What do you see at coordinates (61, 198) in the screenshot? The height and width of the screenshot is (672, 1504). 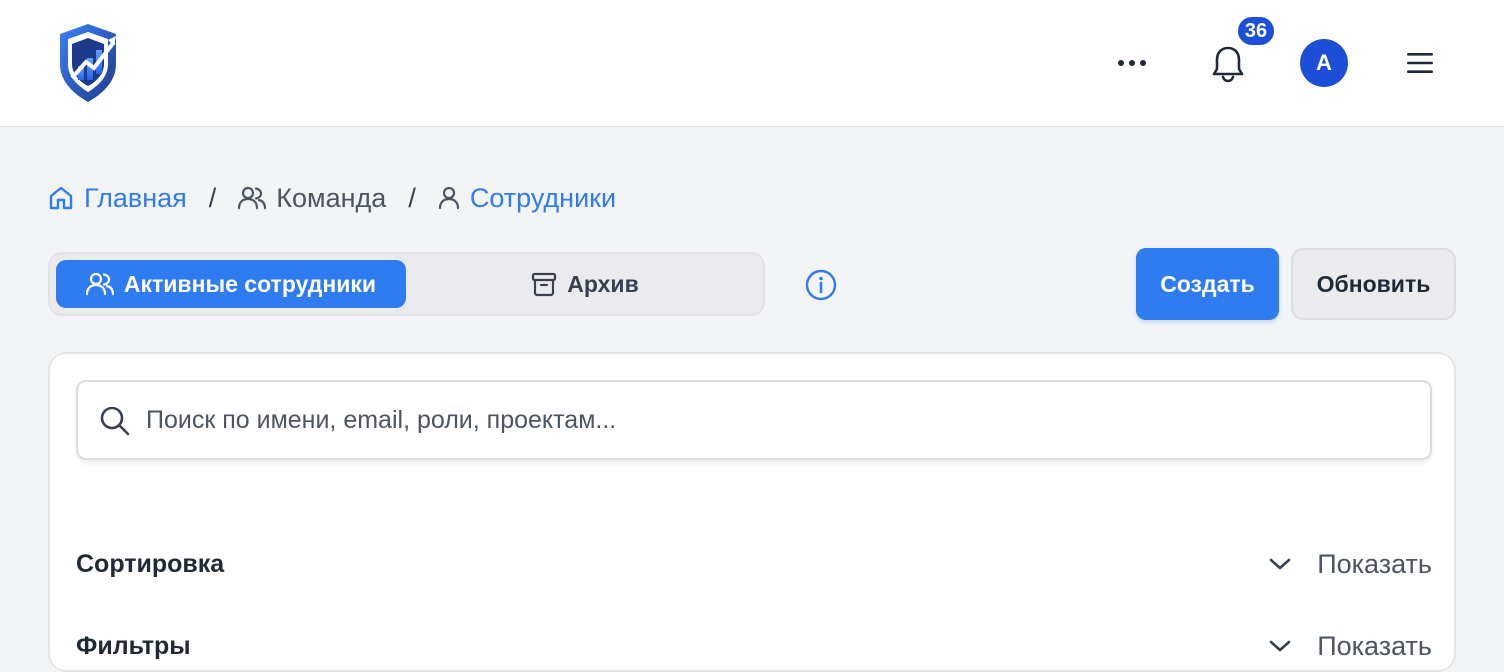 I see `home-icon` at bounding box center [61, 198].